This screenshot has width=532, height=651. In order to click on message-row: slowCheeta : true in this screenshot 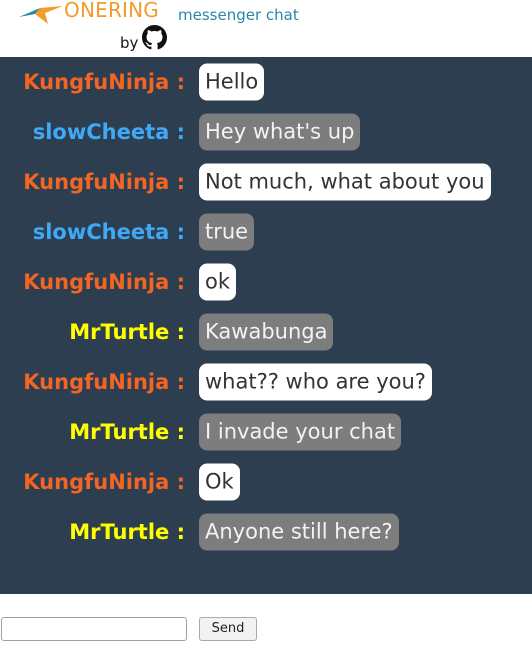, I will do `click(266, 232)`.